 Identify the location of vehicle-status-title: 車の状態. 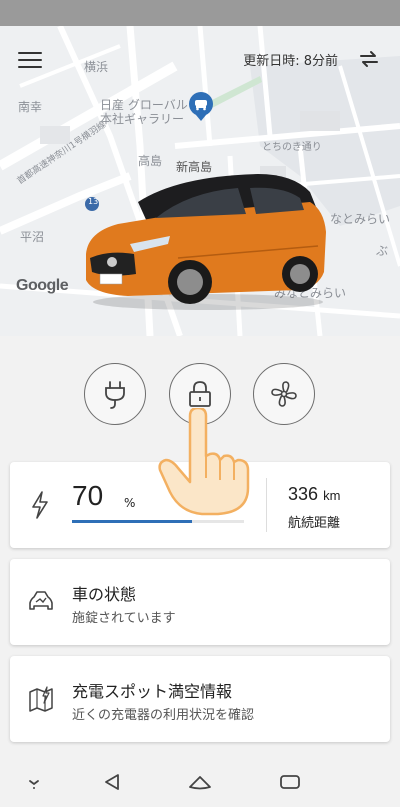
(104, 594).